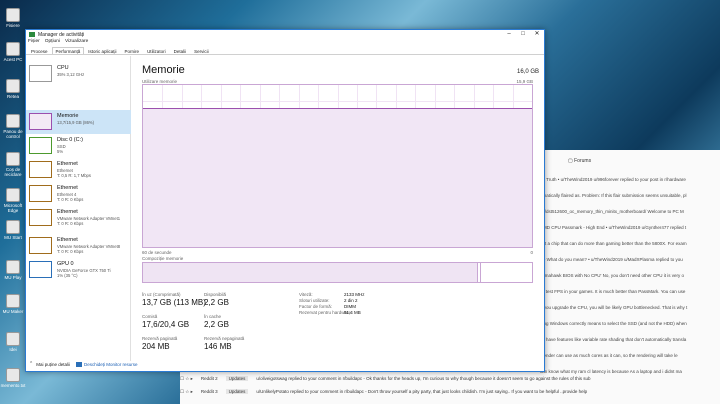  I want to click on memory-composition-bar, so click(337, 272).